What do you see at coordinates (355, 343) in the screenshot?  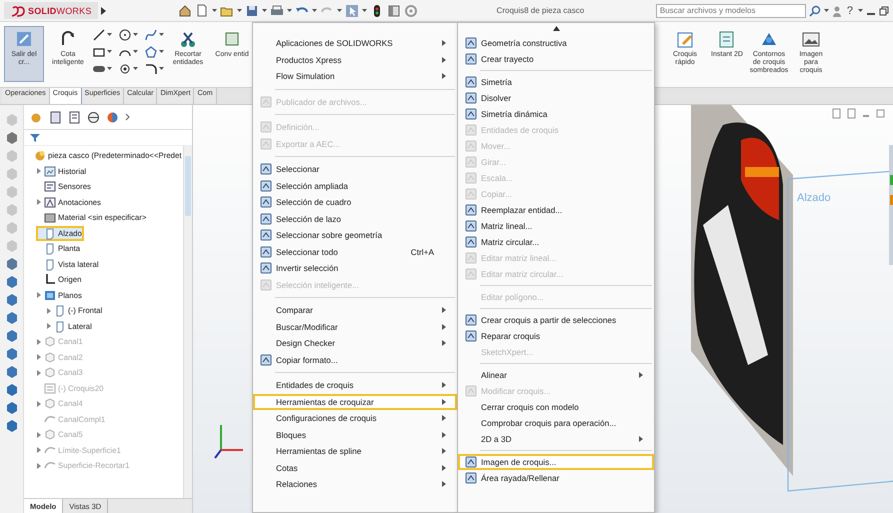 I see `menu-item: Design Checker` at bounding box center [355, 343].